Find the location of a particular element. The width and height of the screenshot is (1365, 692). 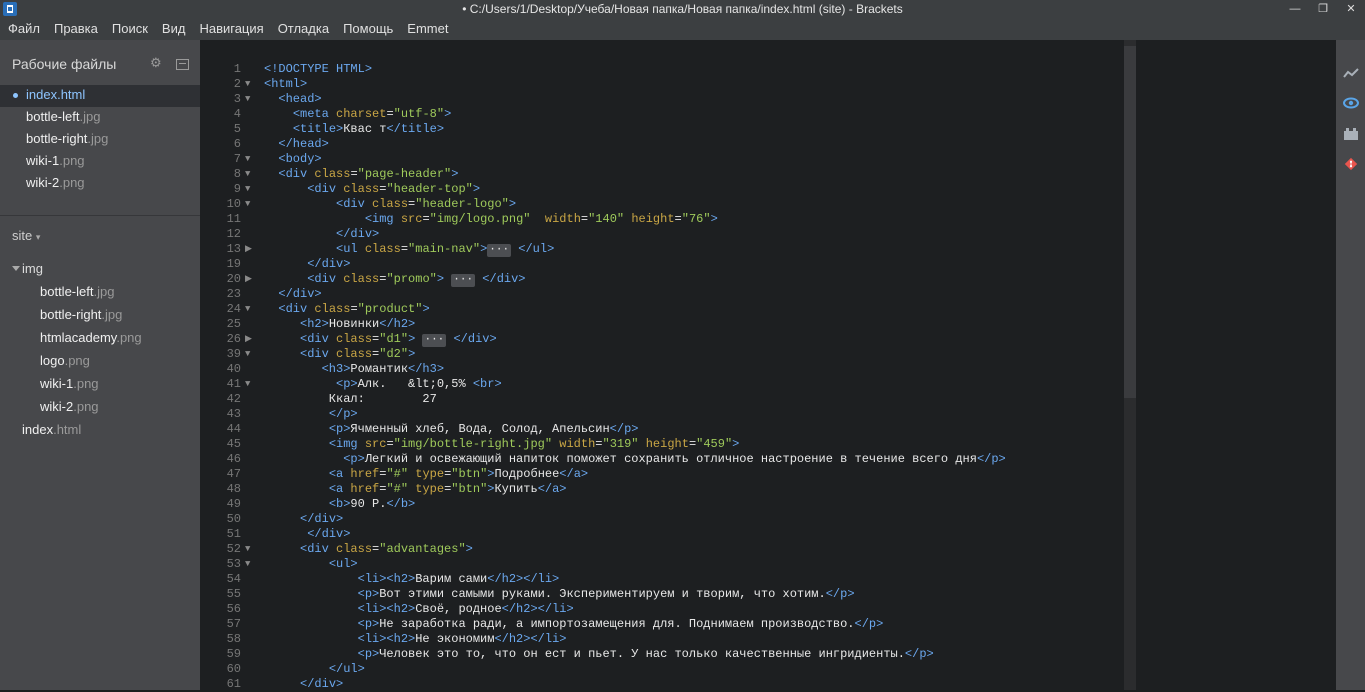

project-dropdown: site ▾ is located at coordinates (26, 235).